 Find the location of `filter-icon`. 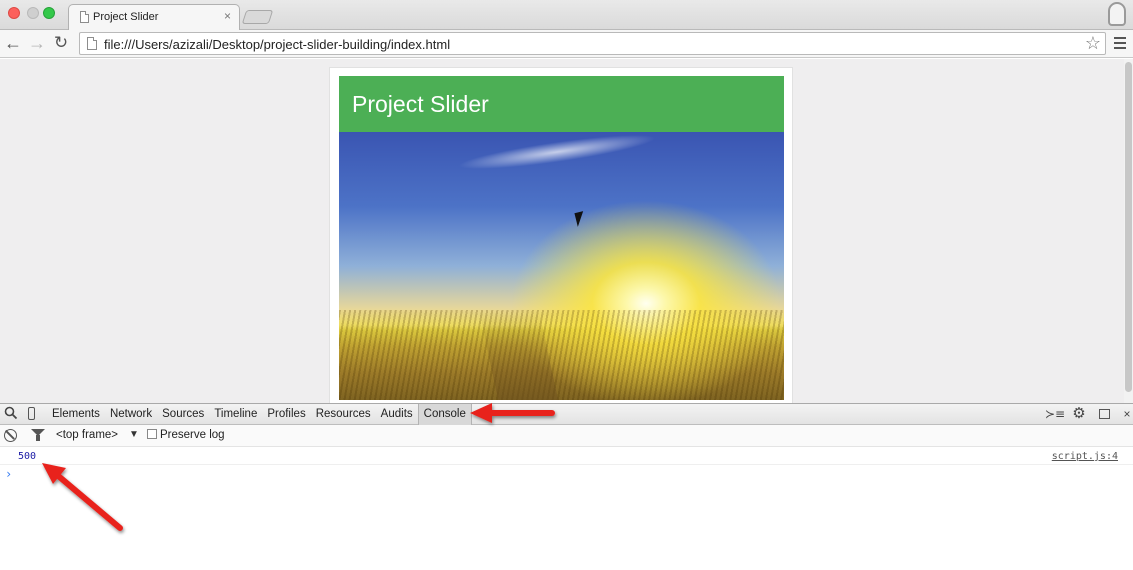

filter-icon is located at coordinates (38, 435).